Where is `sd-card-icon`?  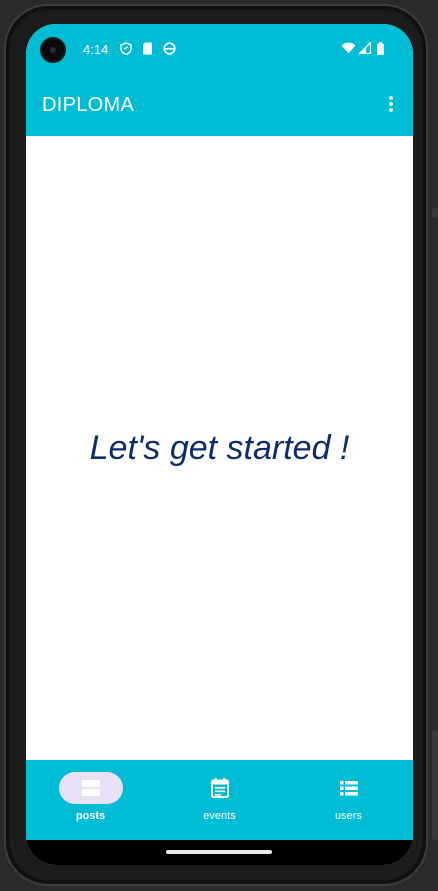
sd-card-icon is located at coordinates (147, 48).